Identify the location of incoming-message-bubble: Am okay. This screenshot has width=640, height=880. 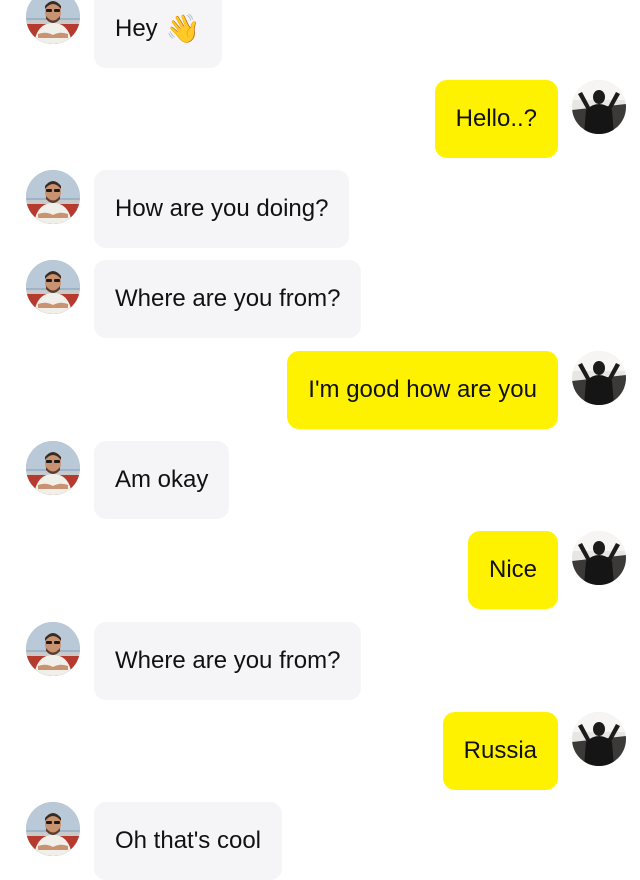
(162, 480).